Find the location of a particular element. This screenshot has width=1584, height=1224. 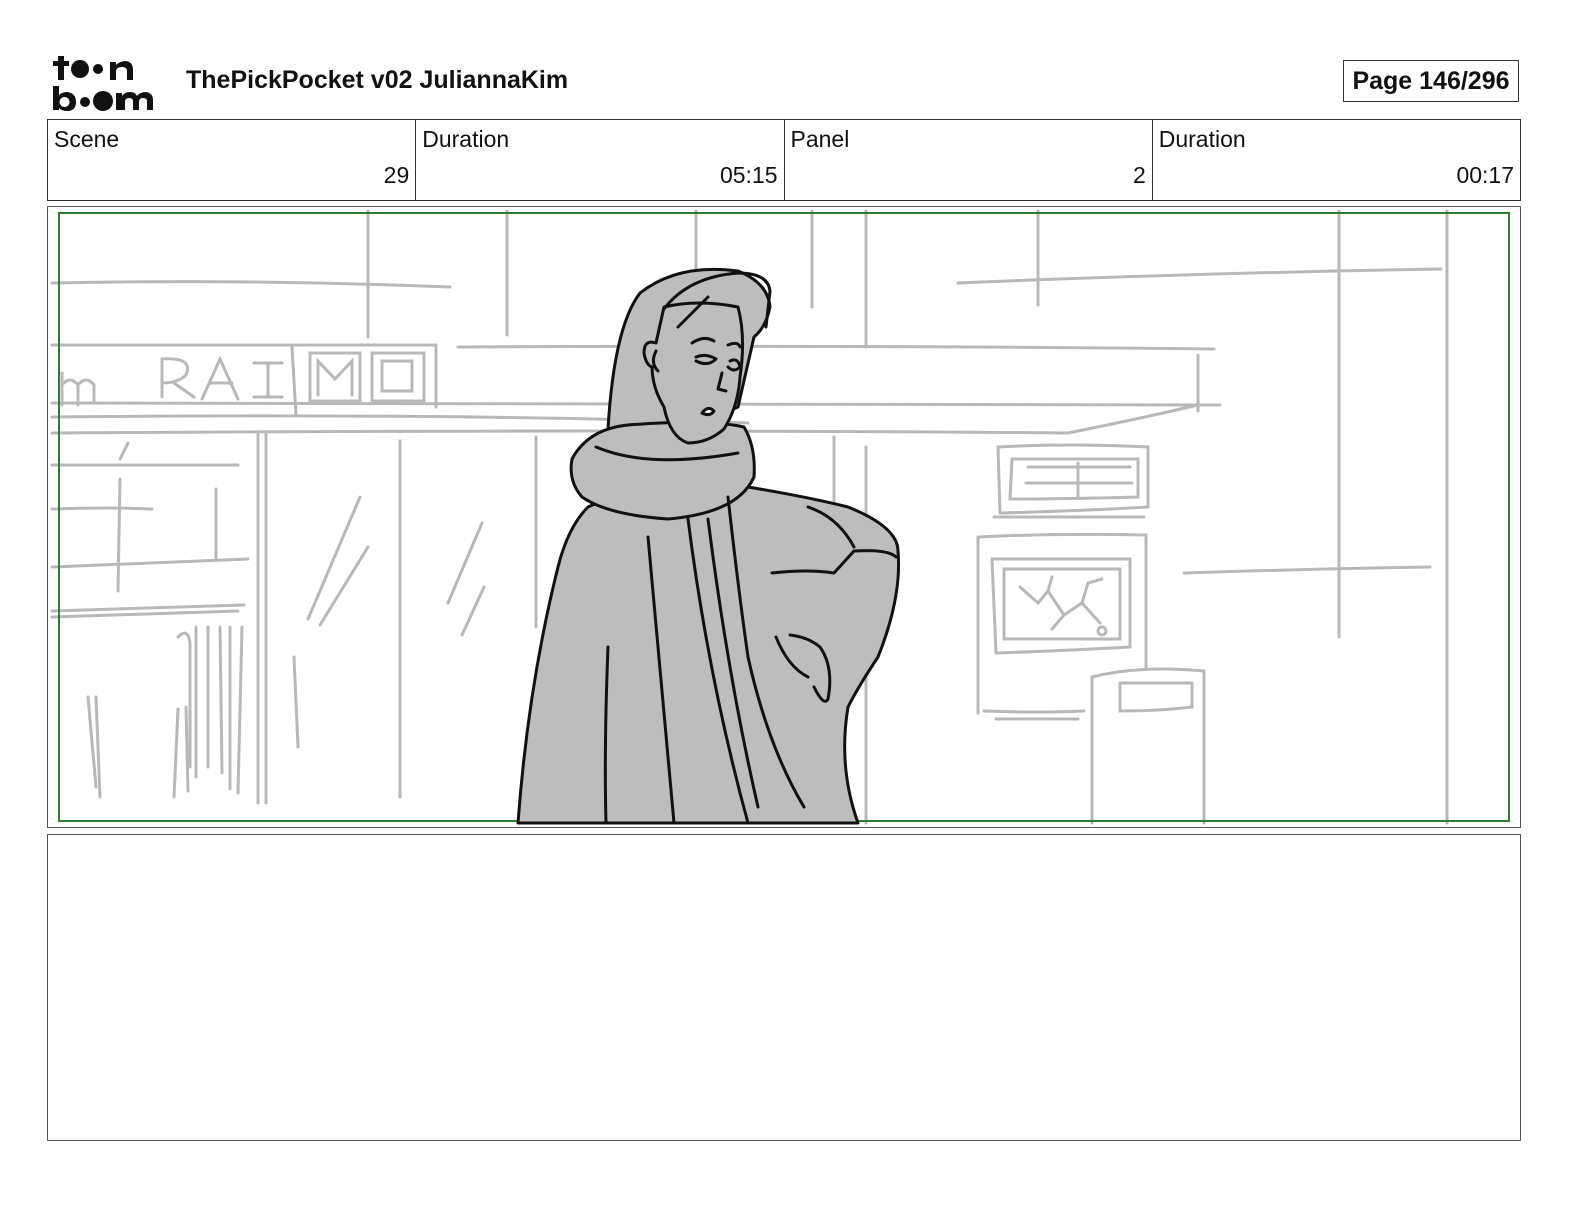

scene-duration-label: Duration is located at coordinates (466, 139).